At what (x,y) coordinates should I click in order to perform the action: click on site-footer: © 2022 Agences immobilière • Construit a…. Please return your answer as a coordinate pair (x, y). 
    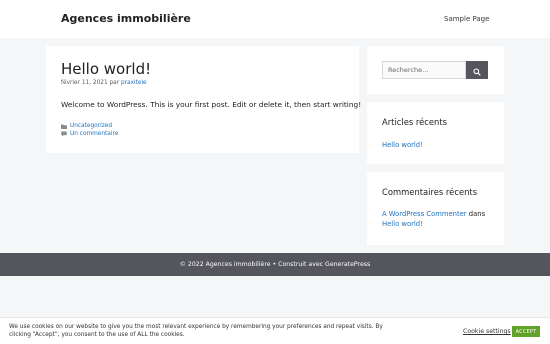
    Looking at the image, I should click on (275, 264).